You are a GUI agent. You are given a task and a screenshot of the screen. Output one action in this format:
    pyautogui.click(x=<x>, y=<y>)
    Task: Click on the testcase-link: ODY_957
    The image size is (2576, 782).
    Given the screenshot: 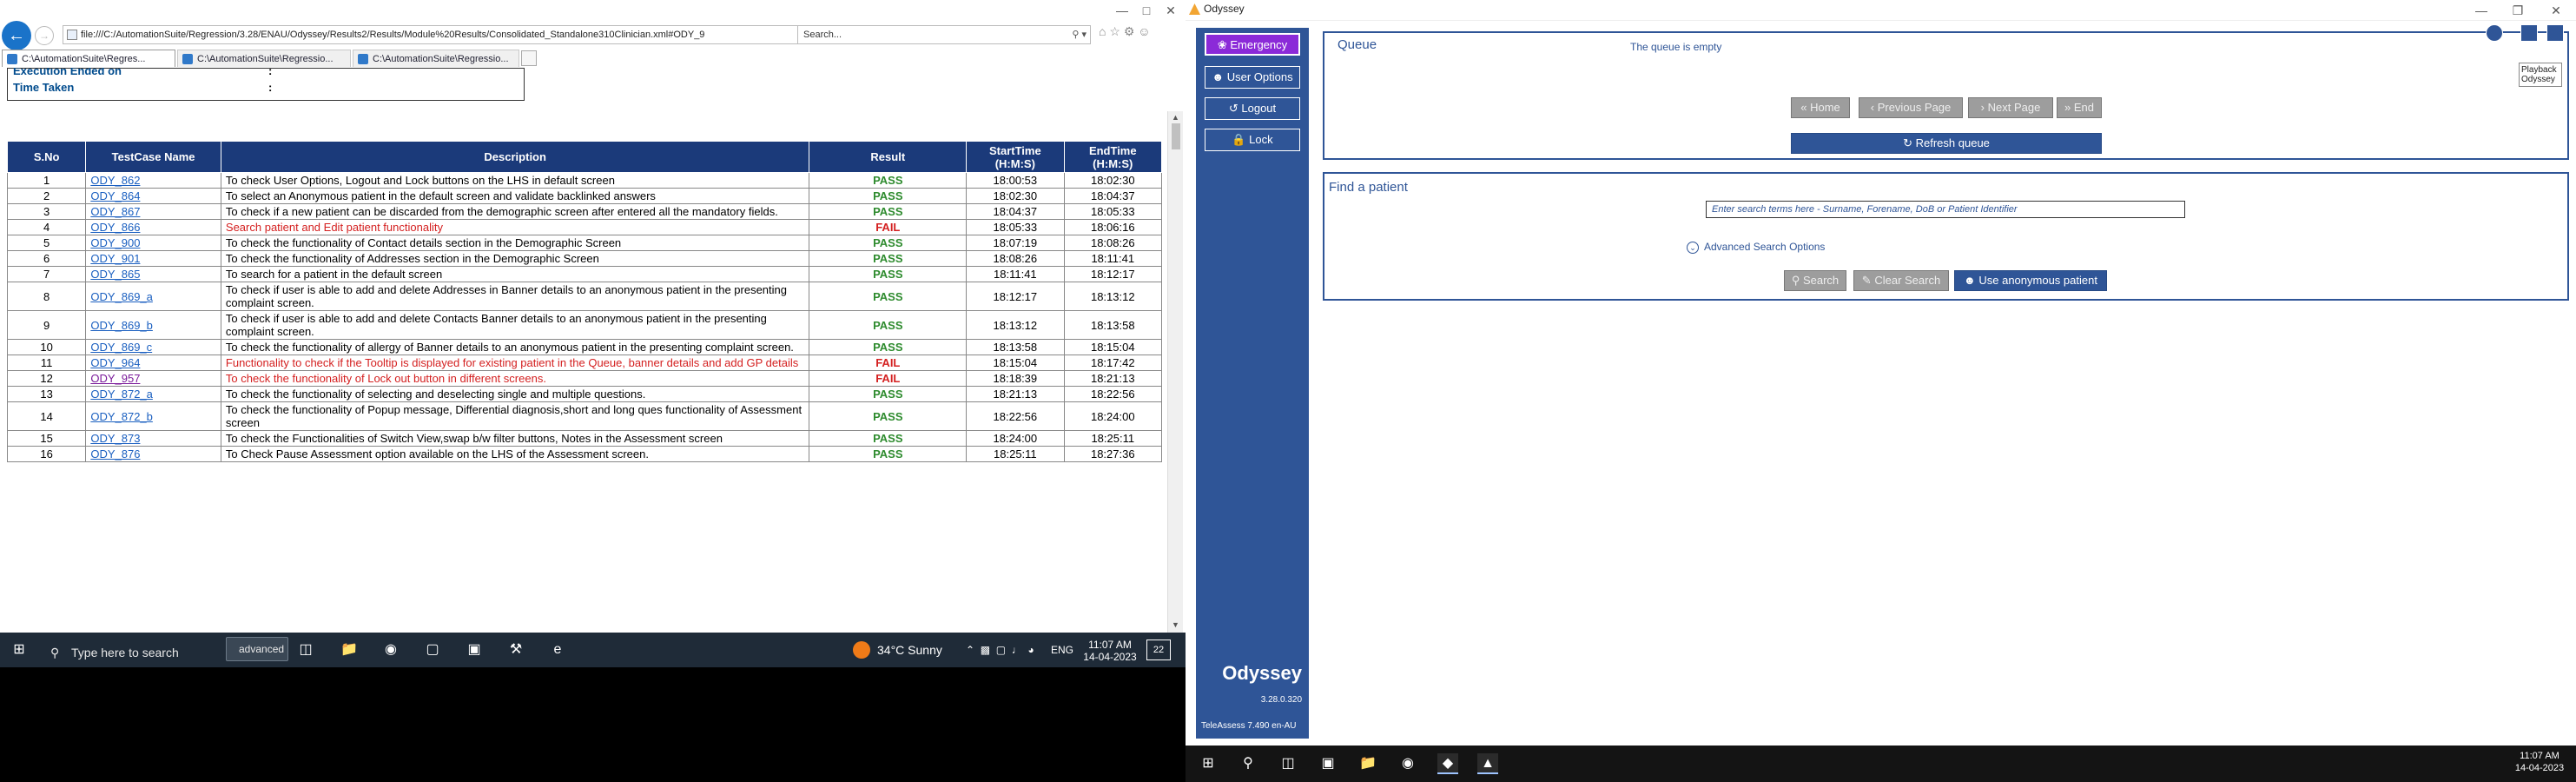 What is the action you would take?
    pyautogui.click(x=115, y=378)
    